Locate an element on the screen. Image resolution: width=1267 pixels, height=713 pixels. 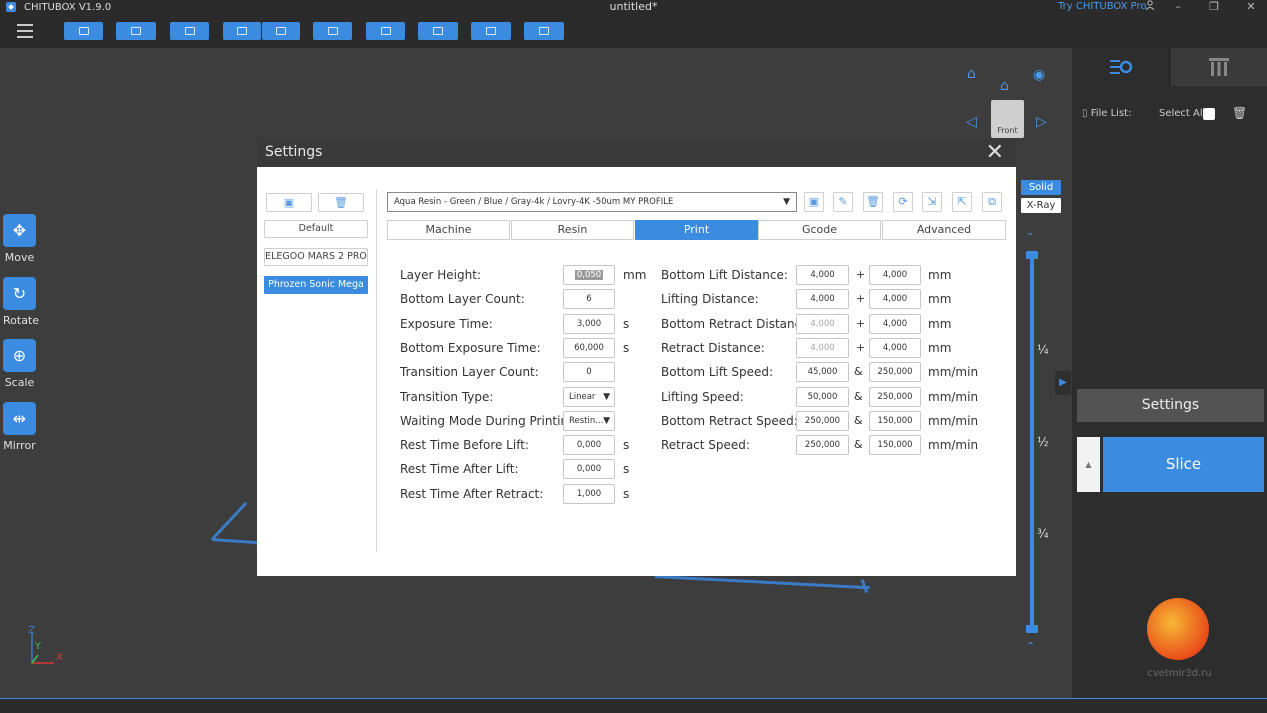
share-icon: ⧉ is located at coordinates (992, 202).